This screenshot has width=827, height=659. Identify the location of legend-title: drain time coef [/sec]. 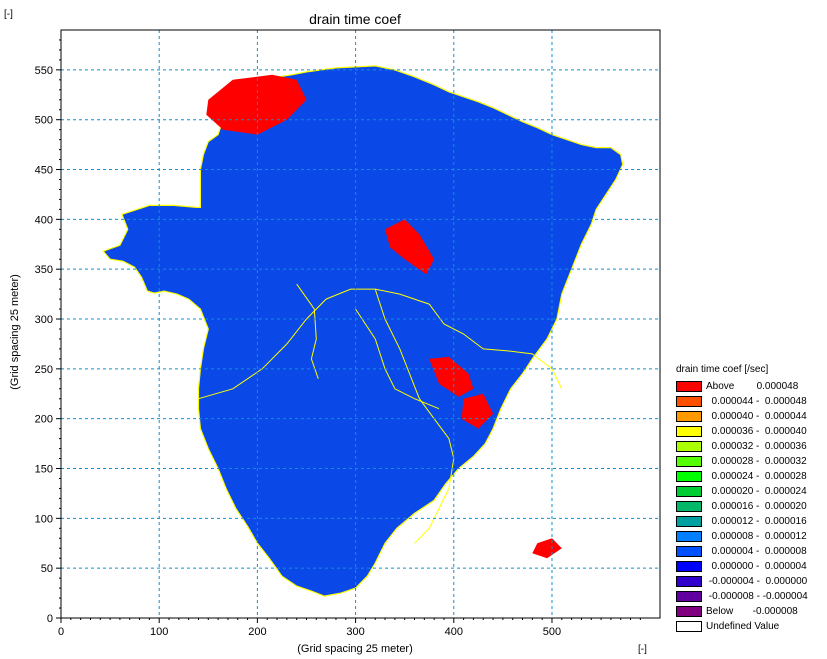
(722, 369).